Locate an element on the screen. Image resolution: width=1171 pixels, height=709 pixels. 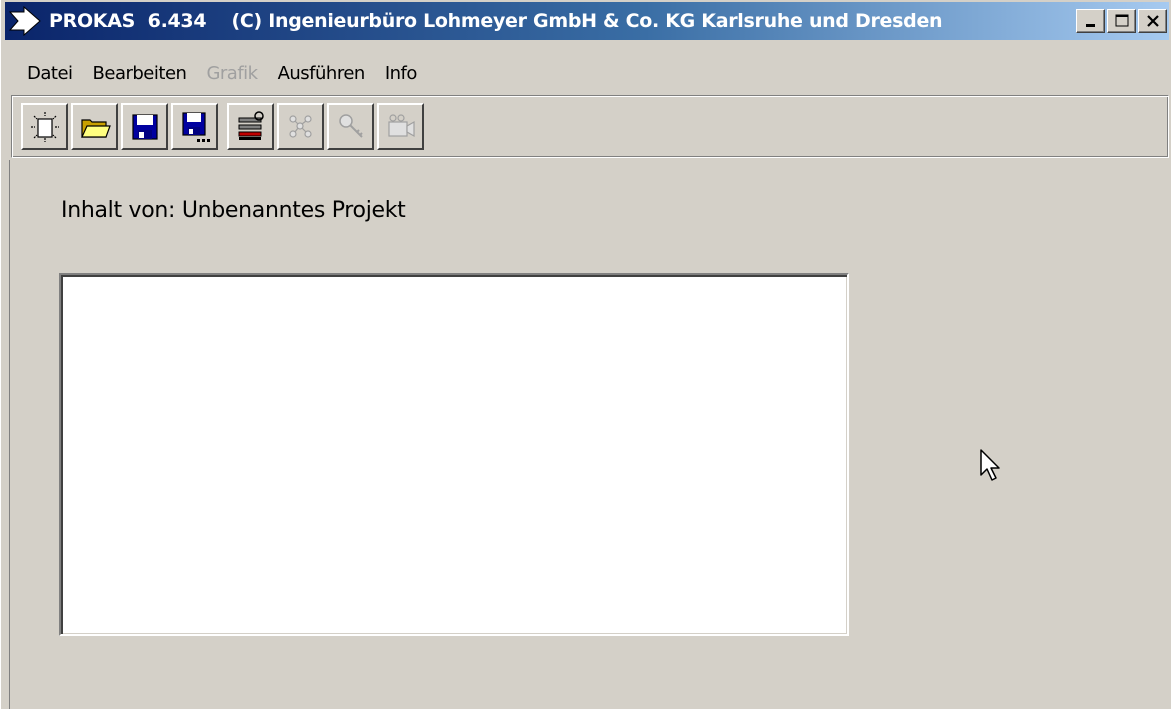
save-as-button is located at coordinates (194, 126).